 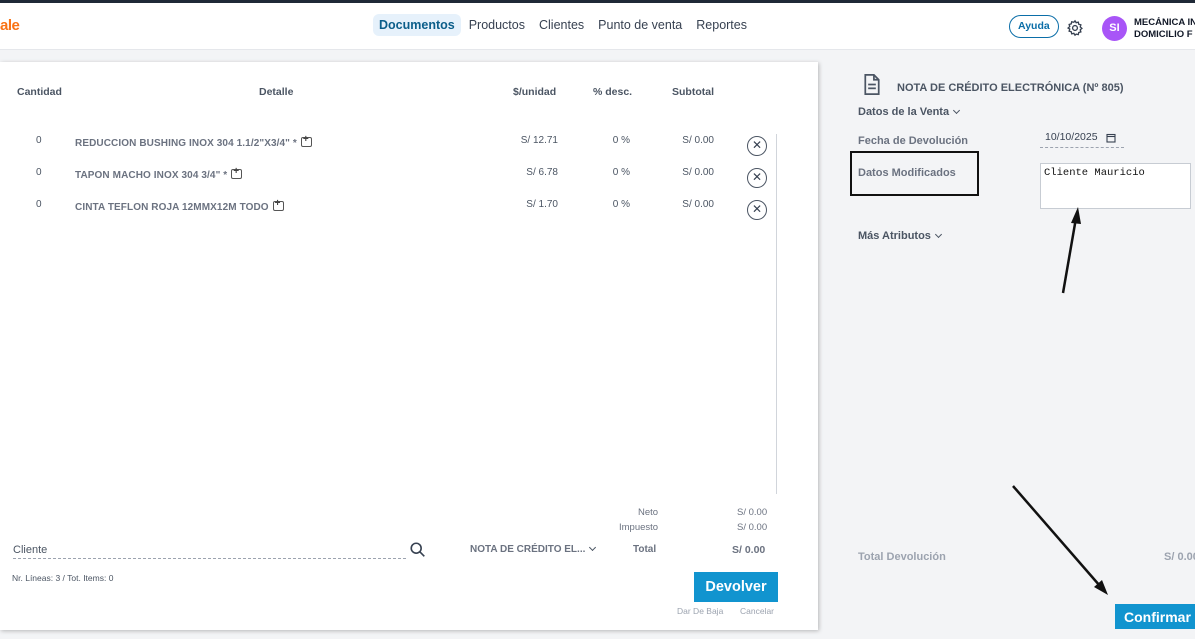 What do you see at coordinates (913, 141) in the screenshot?
I see `fecha-devolucion-label: Fecha de Devolución` at bounding box center [913, 141].